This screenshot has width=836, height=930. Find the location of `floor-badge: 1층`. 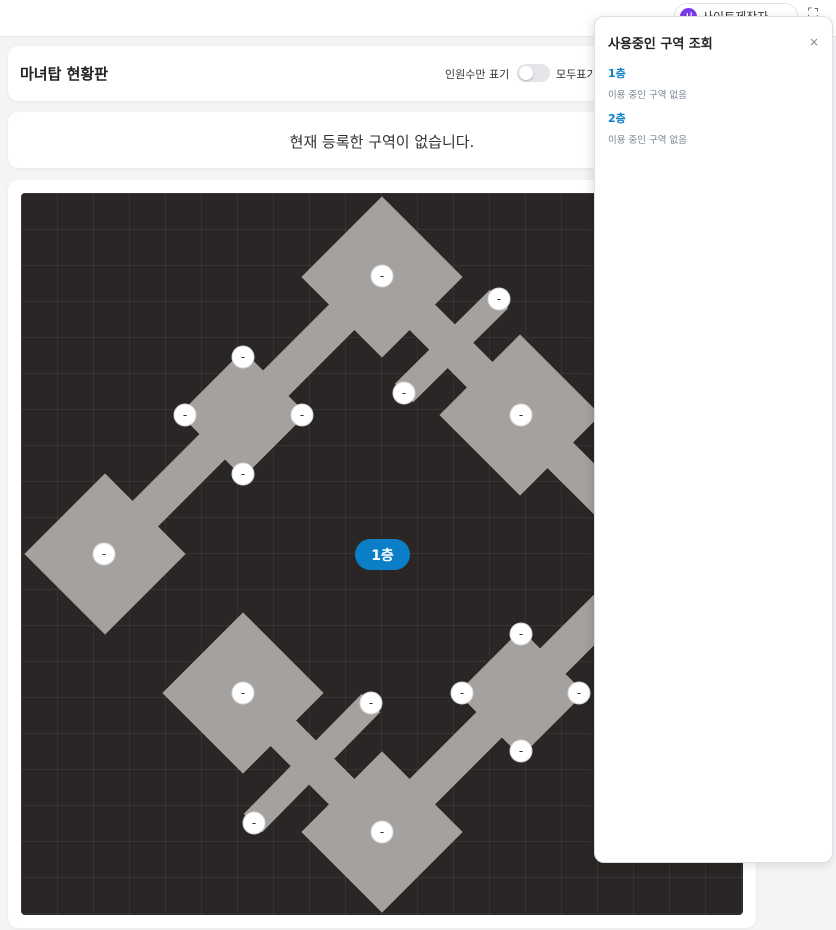

floor-badge: 1층 is located at coordinates (382, 554).